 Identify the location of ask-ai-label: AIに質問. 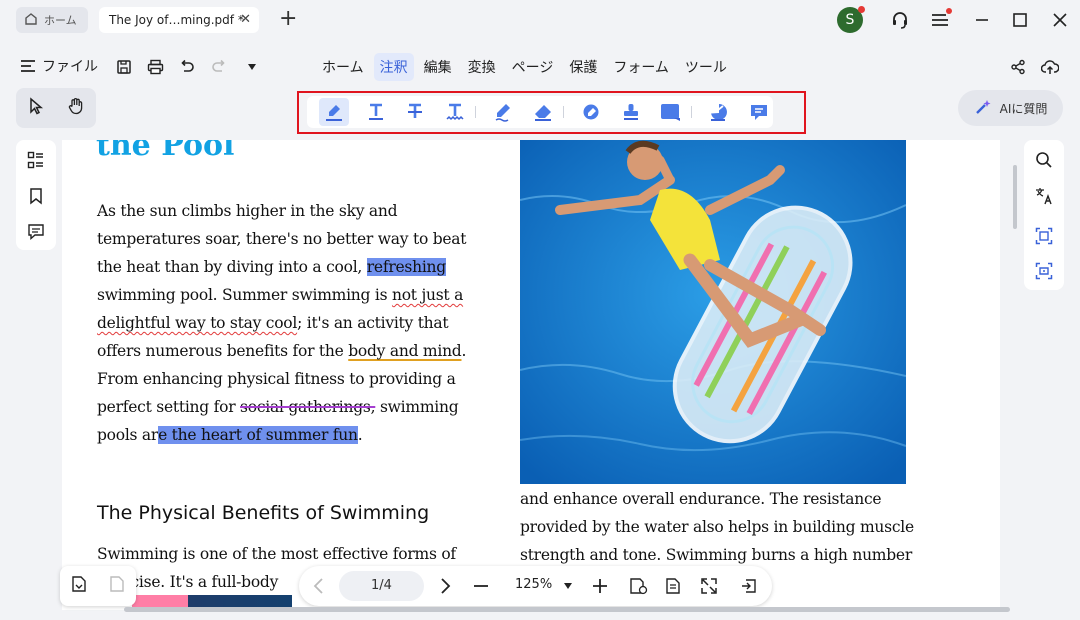
(1023, 108).